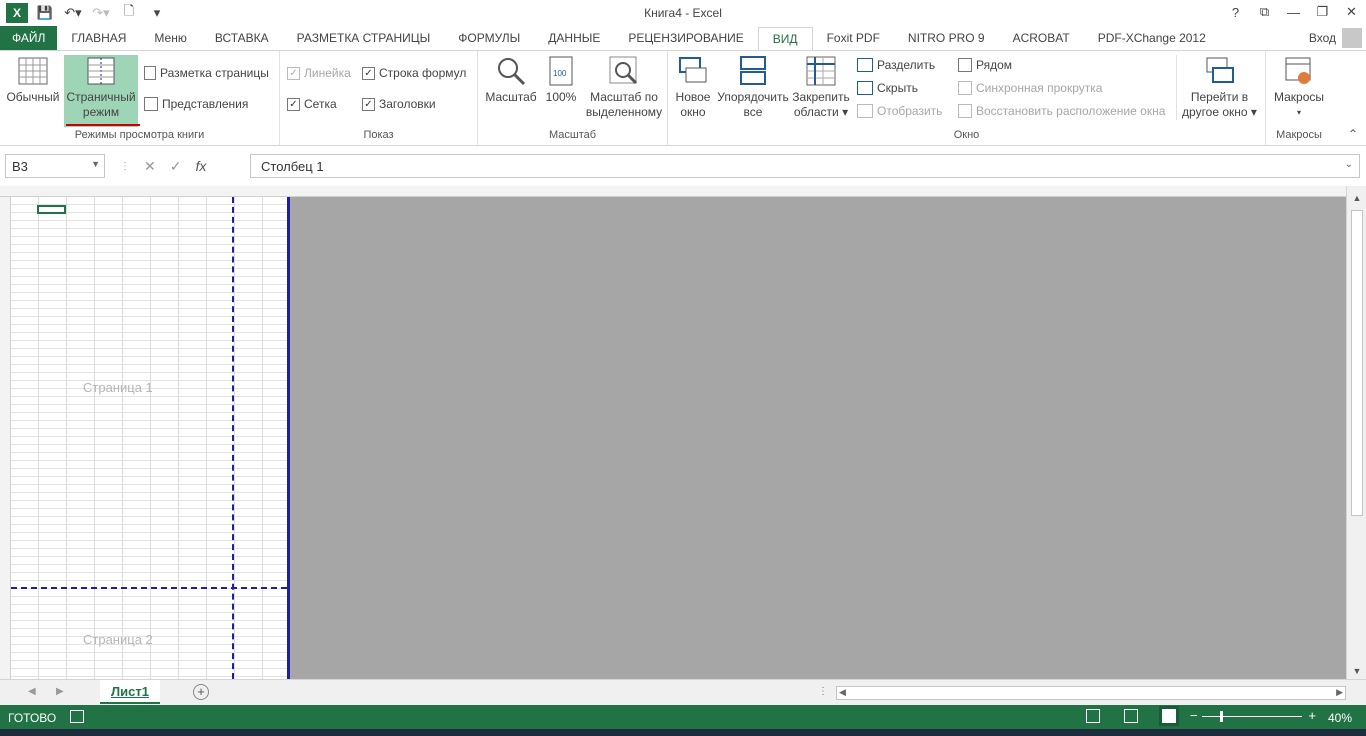 This screenshot has width=1366, height=736. I want to click on unhide-button: Отобразить, so click(899, 111).